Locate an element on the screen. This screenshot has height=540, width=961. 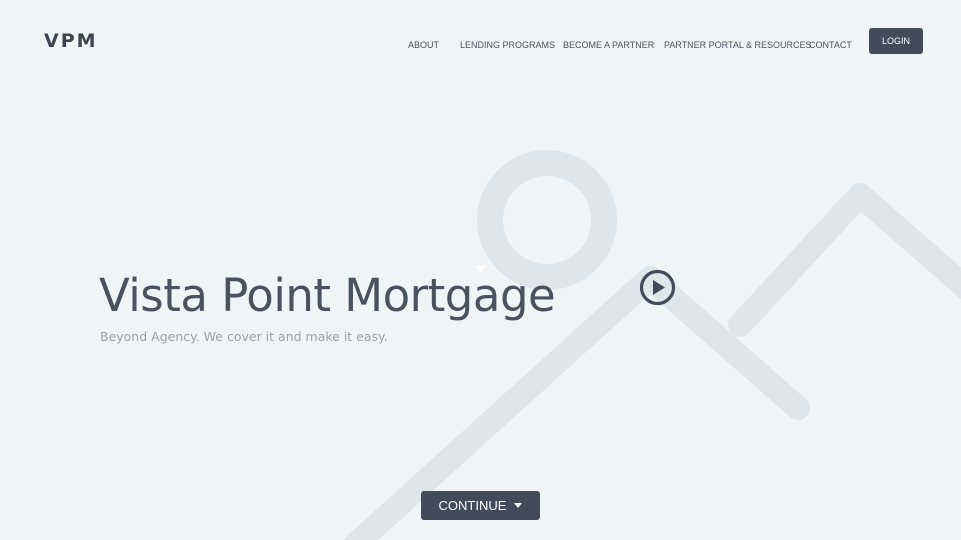
nav-item-about: ABOUT is located at coordinates (423, 45).